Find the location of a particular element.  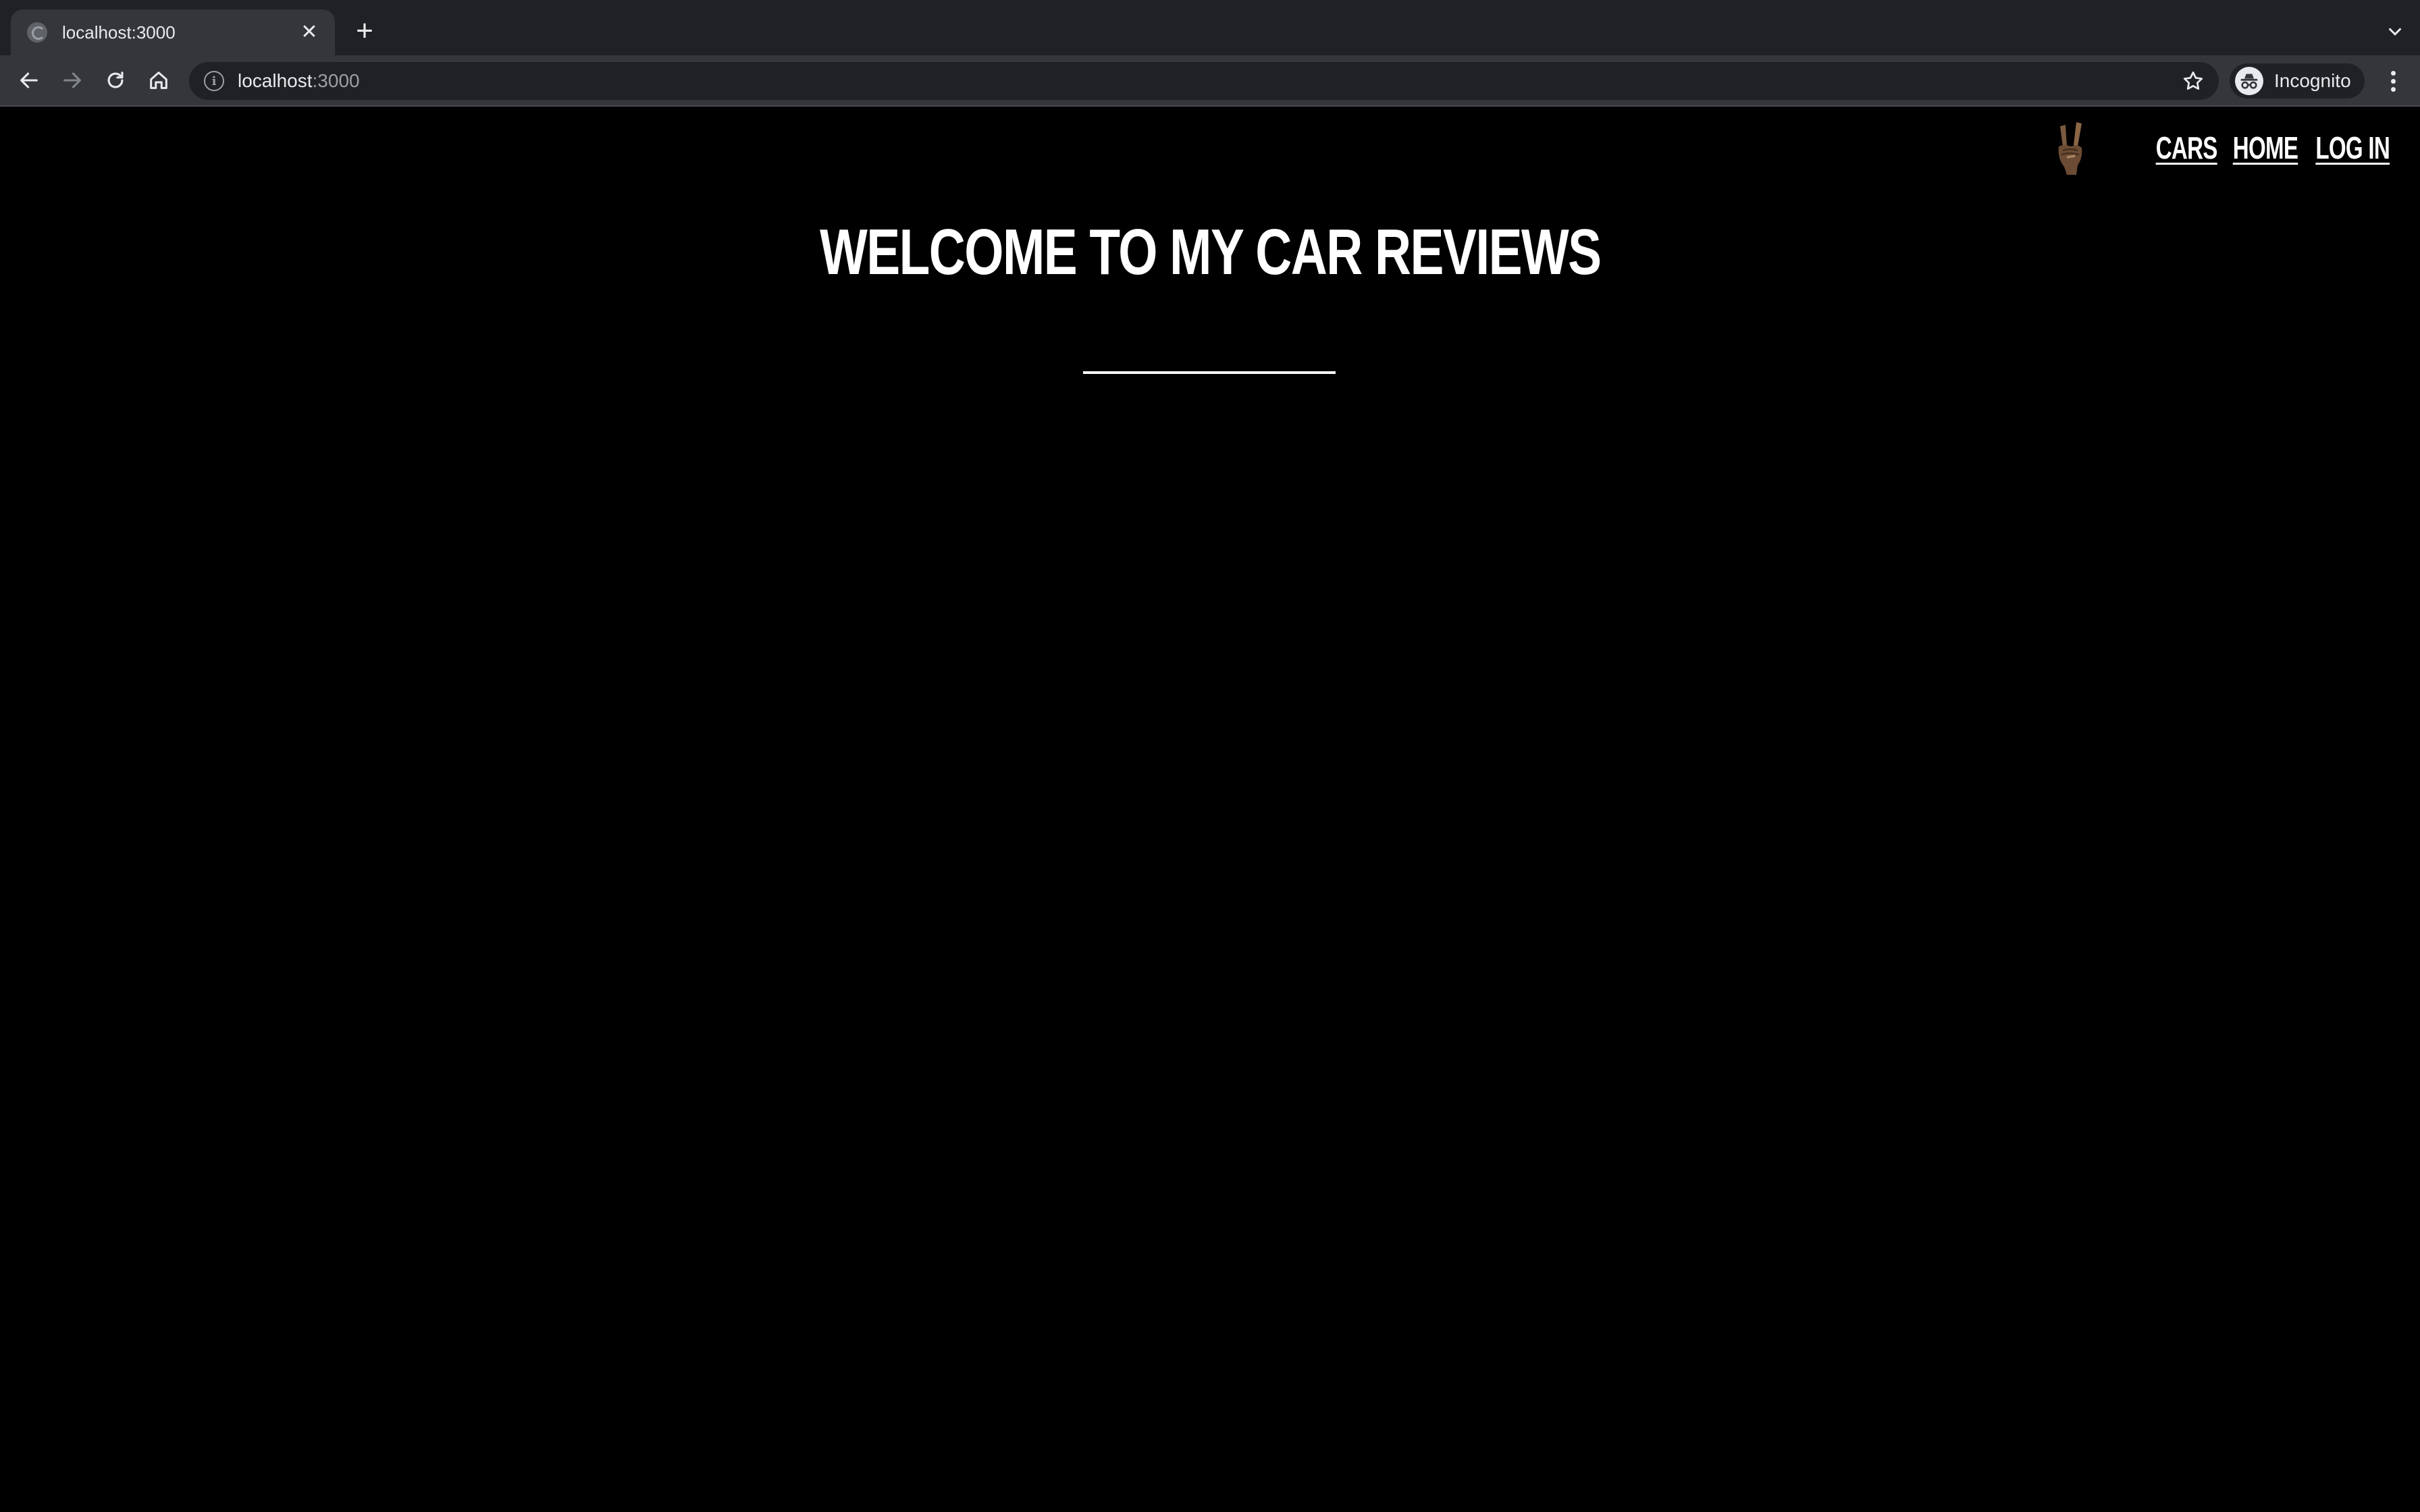

forward-button is located at coordinates (72, 80).